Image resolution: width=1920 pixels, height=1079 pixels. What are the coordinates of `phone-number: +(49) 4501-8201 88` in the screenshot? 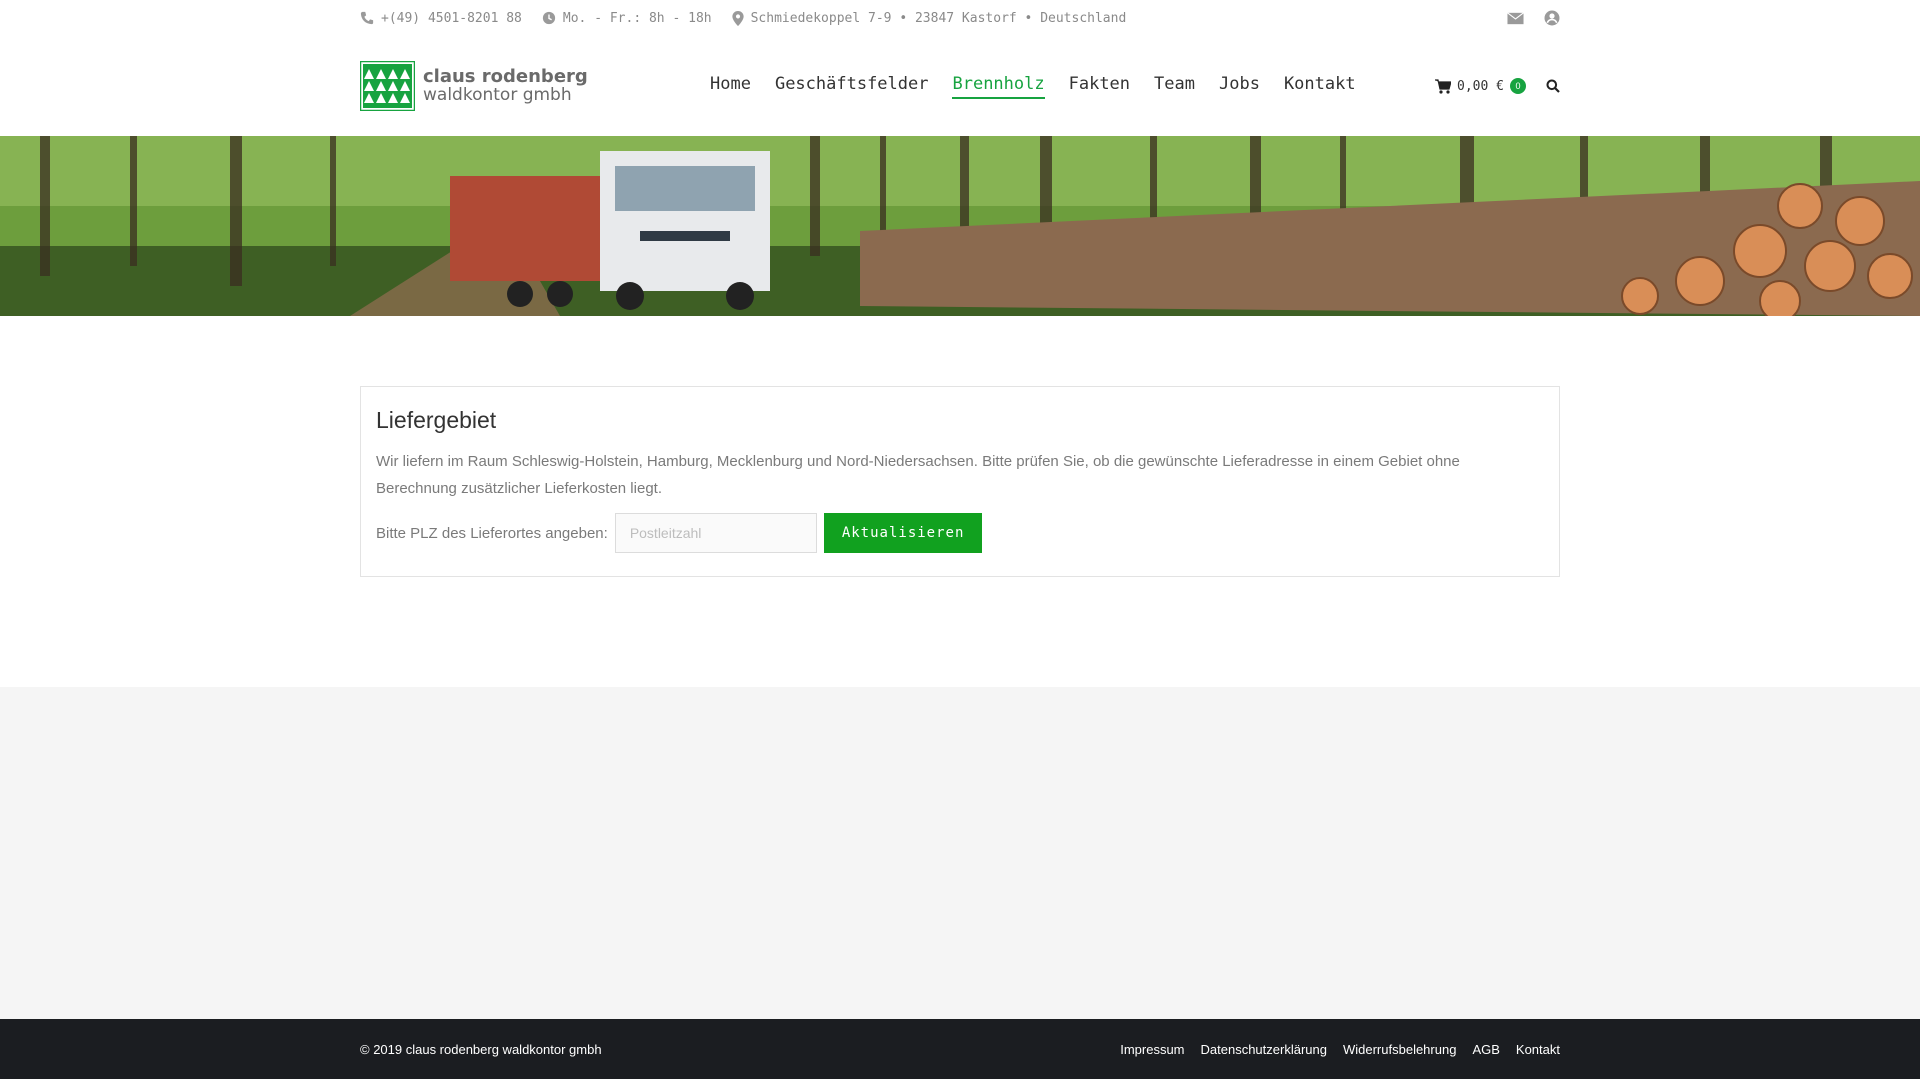 It's located at (451, 18).